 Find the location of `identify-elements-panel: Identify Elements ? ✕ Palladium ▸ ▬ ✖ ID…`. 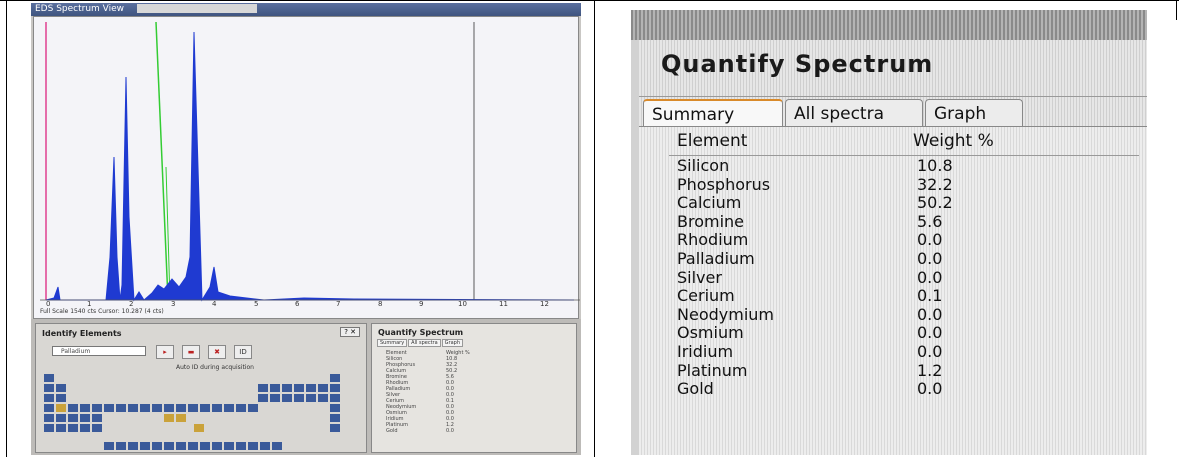

identify-elements-panel: Identify Elements ? ✕ Palladium ▸ ▬ ✖ ID… is located at coordinates (201, 388).